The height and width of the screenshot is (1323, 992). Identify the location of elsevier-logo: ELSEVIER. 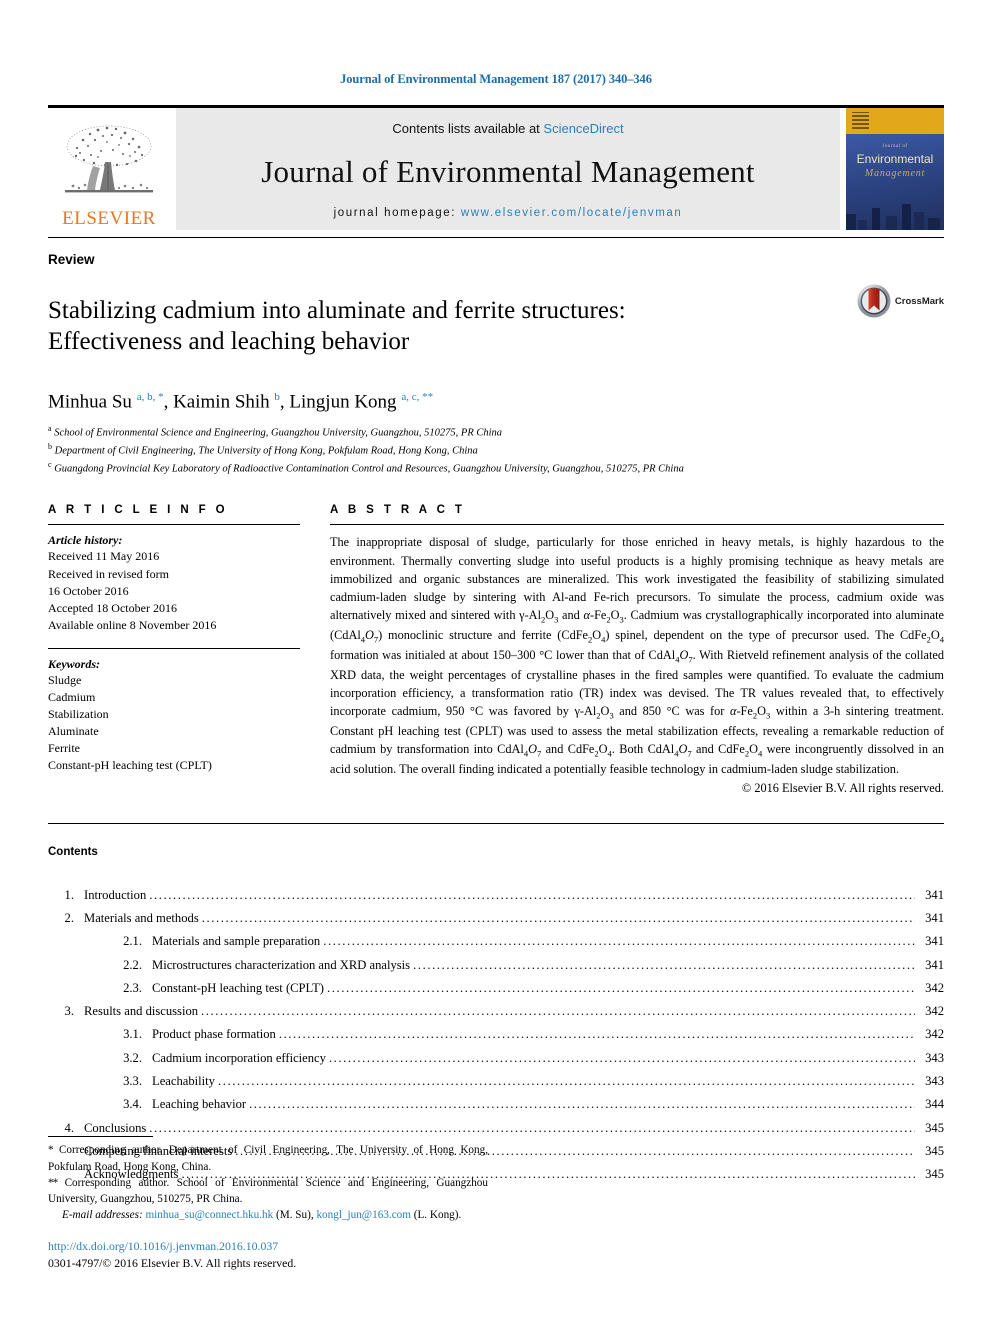
(109, 169).